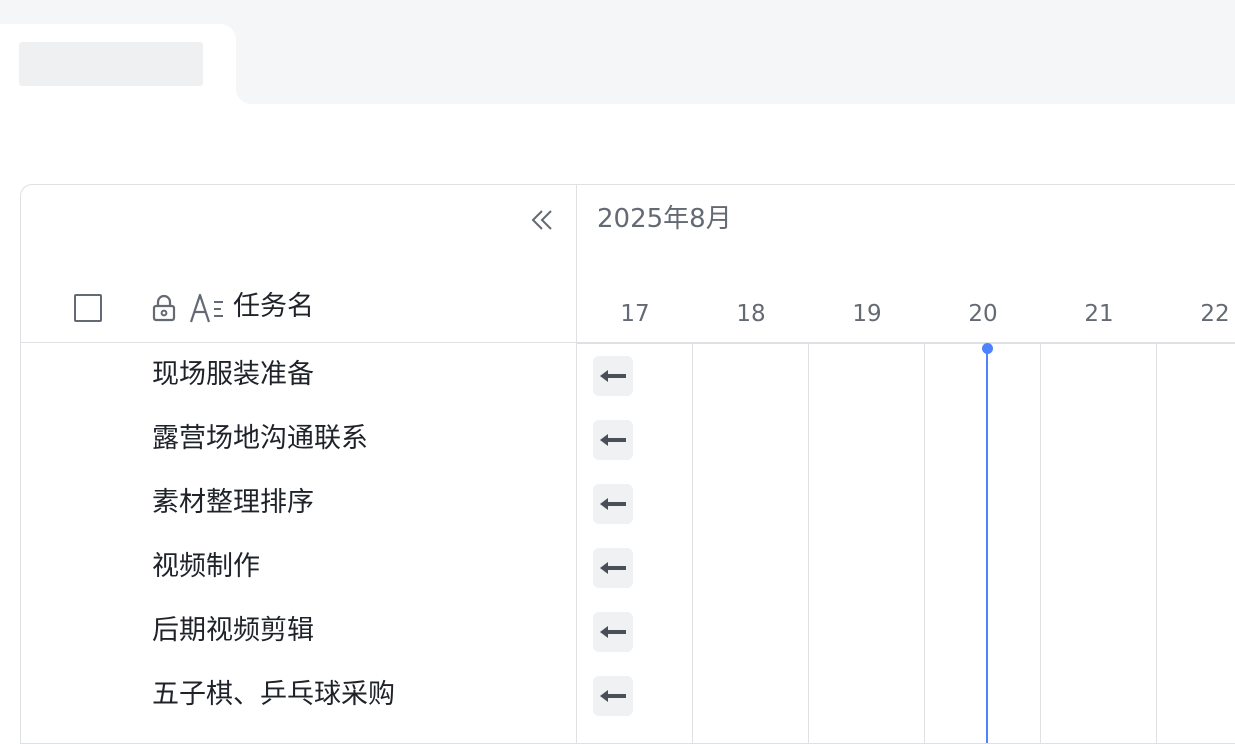 The width and height of the screenshot is (1235, 744). Describe the element at coordinates (1099, 314) in the screenshot. I see `day-label: 21` at that location.